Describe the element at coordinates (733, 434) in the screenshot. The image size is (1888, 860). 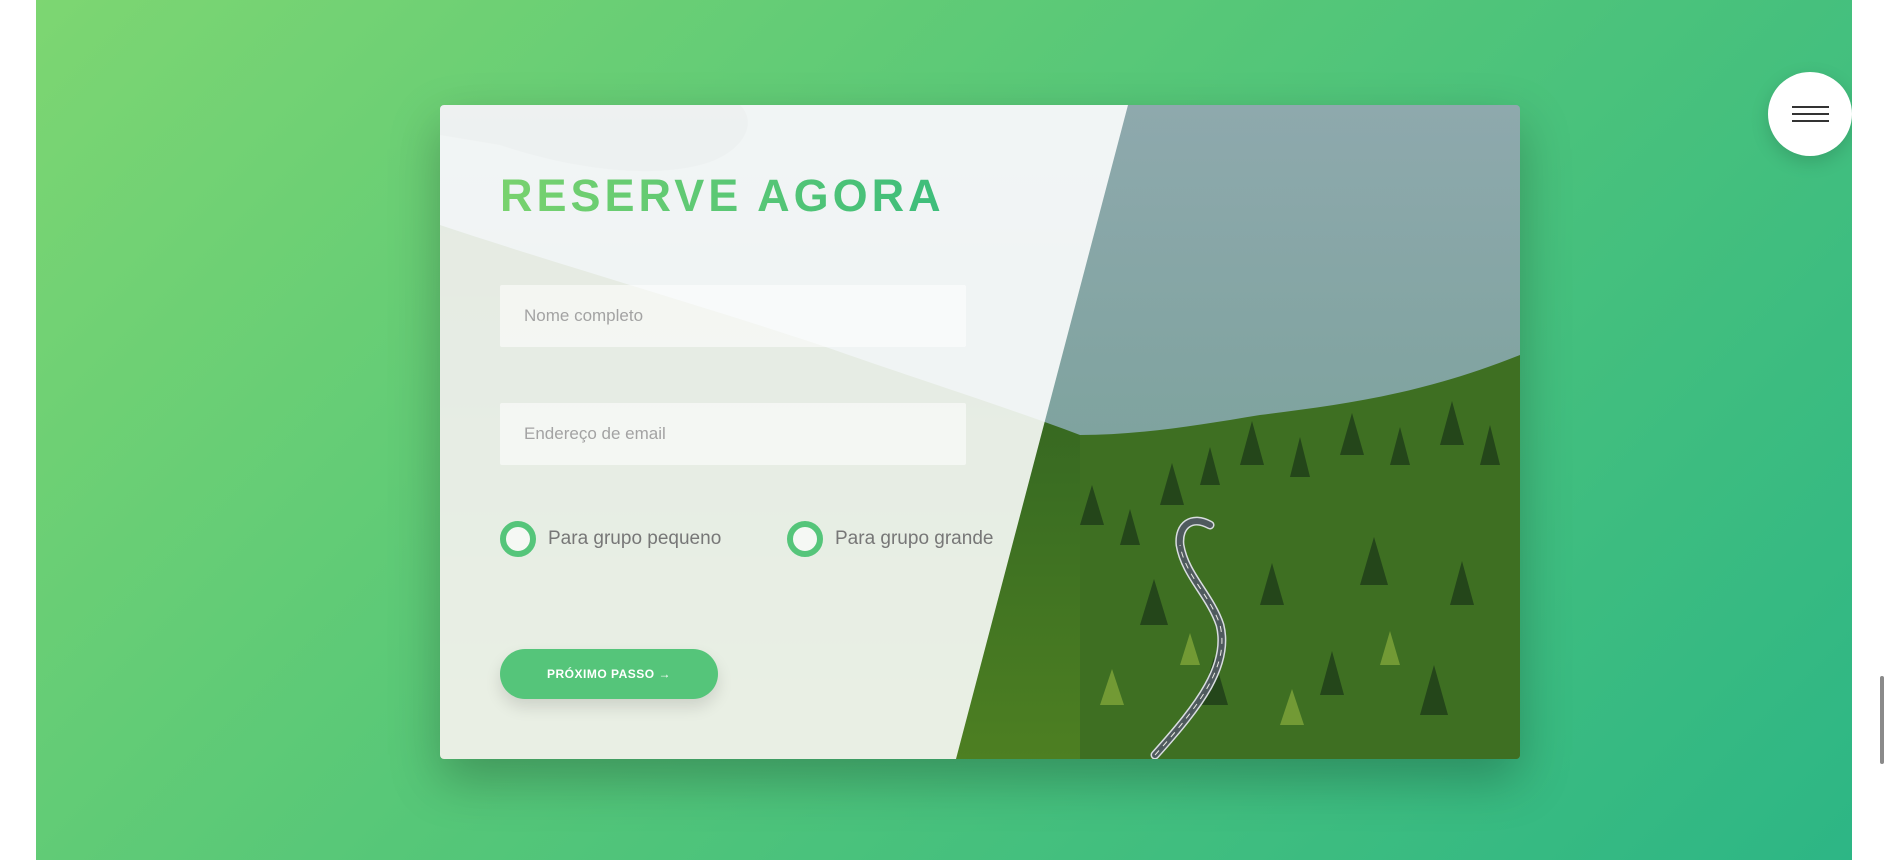
I see `email-input` at that location.